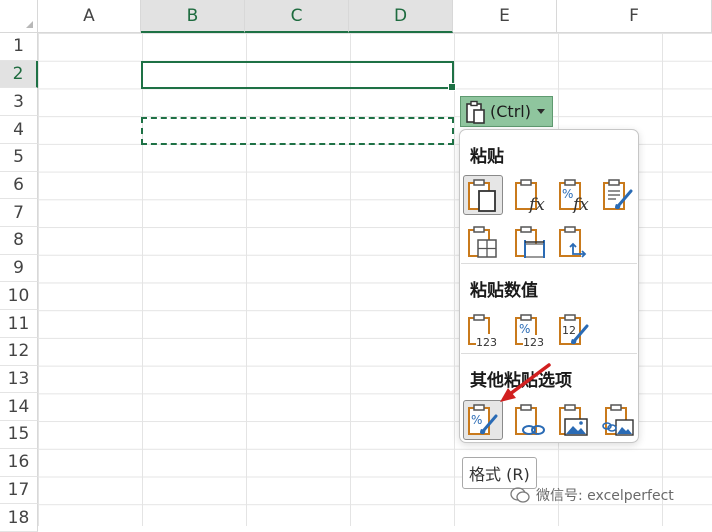 The width and height of the screenshot is (712, 532). I want to click on keep-source-formatting-icon, so click(618, 194).